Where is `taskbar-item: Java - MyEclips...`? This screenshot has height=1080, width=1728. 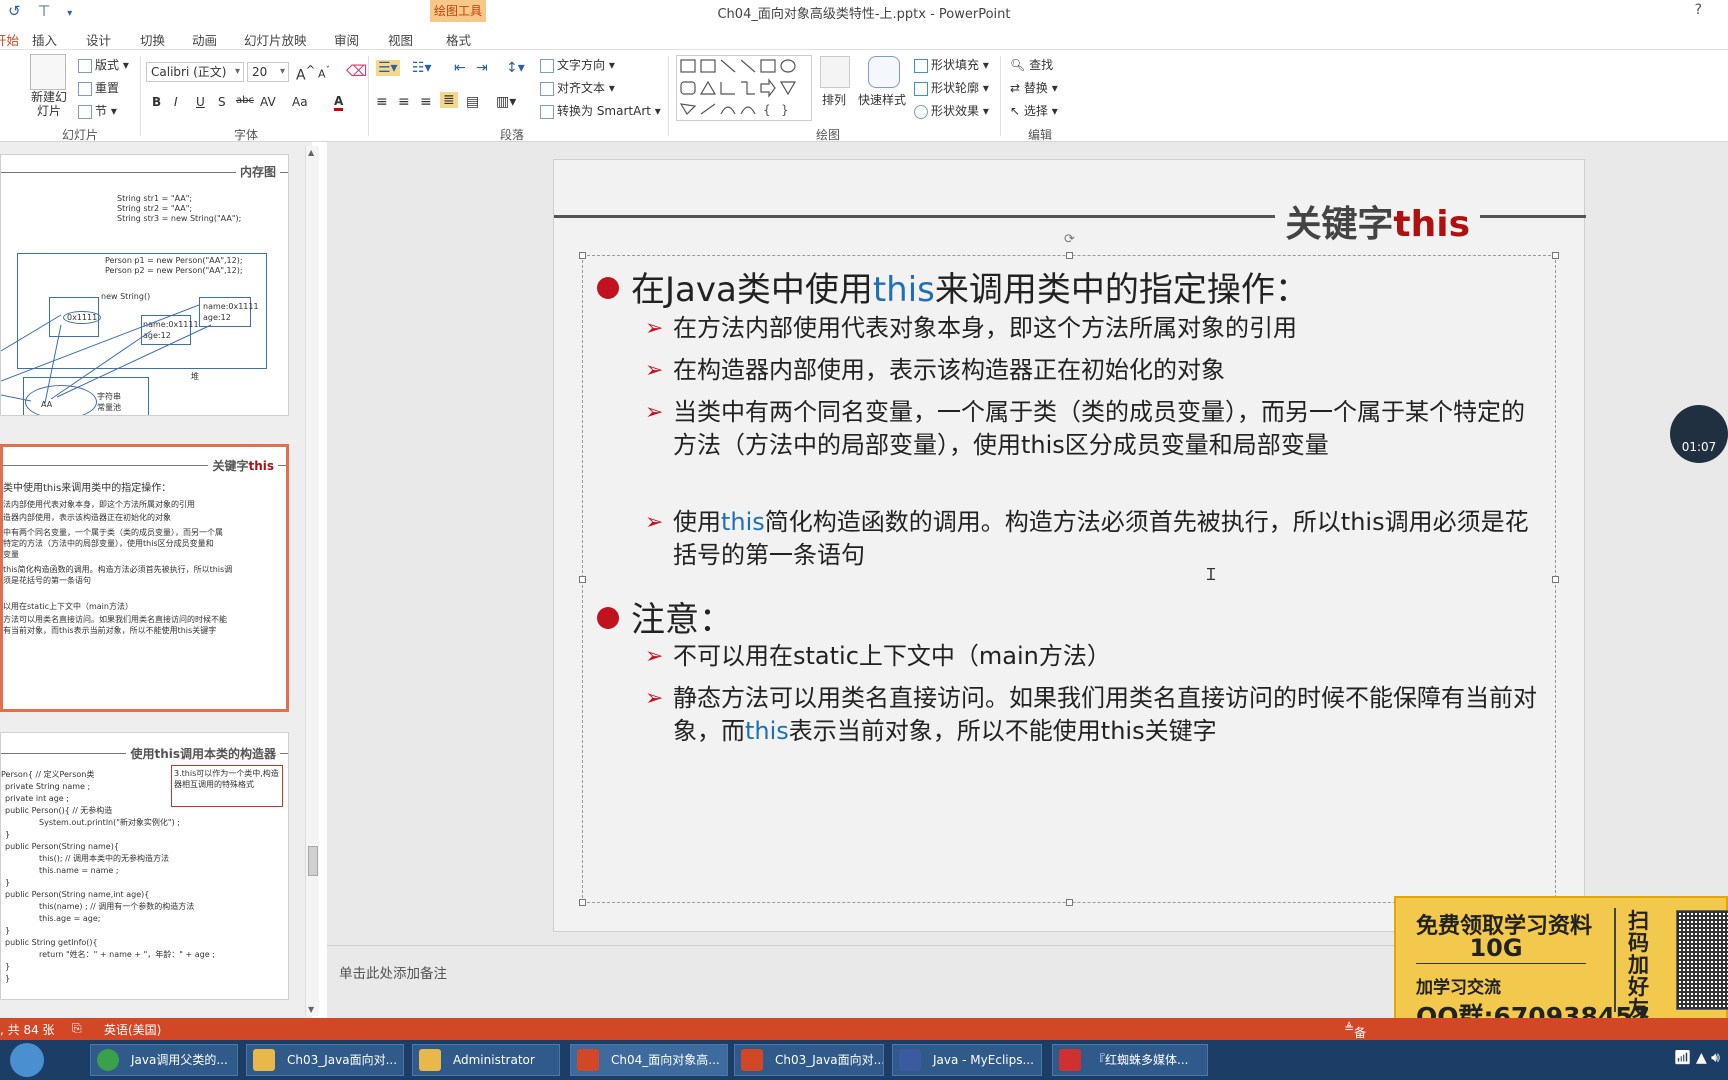 taskbar-item: Java - MyEclips... is located at coordinates (967, 1060).